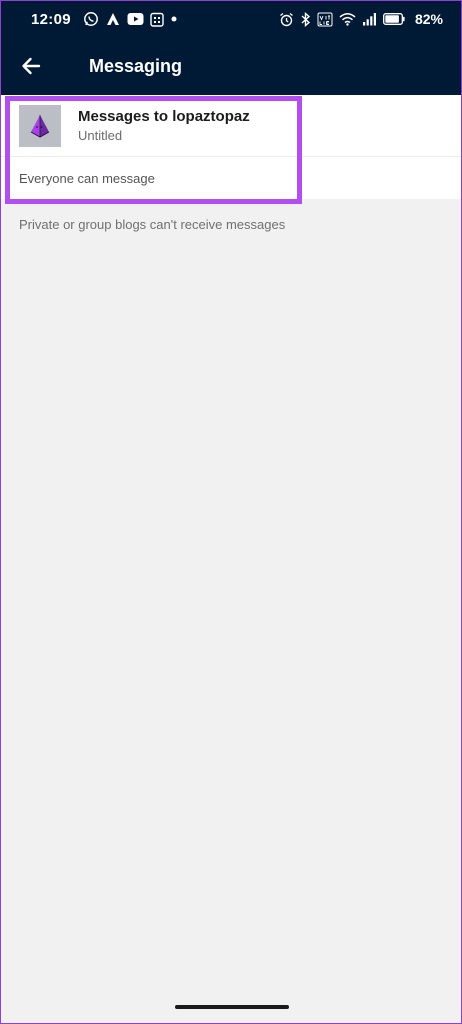  I want to click on dot-icon, so click(174, 19).